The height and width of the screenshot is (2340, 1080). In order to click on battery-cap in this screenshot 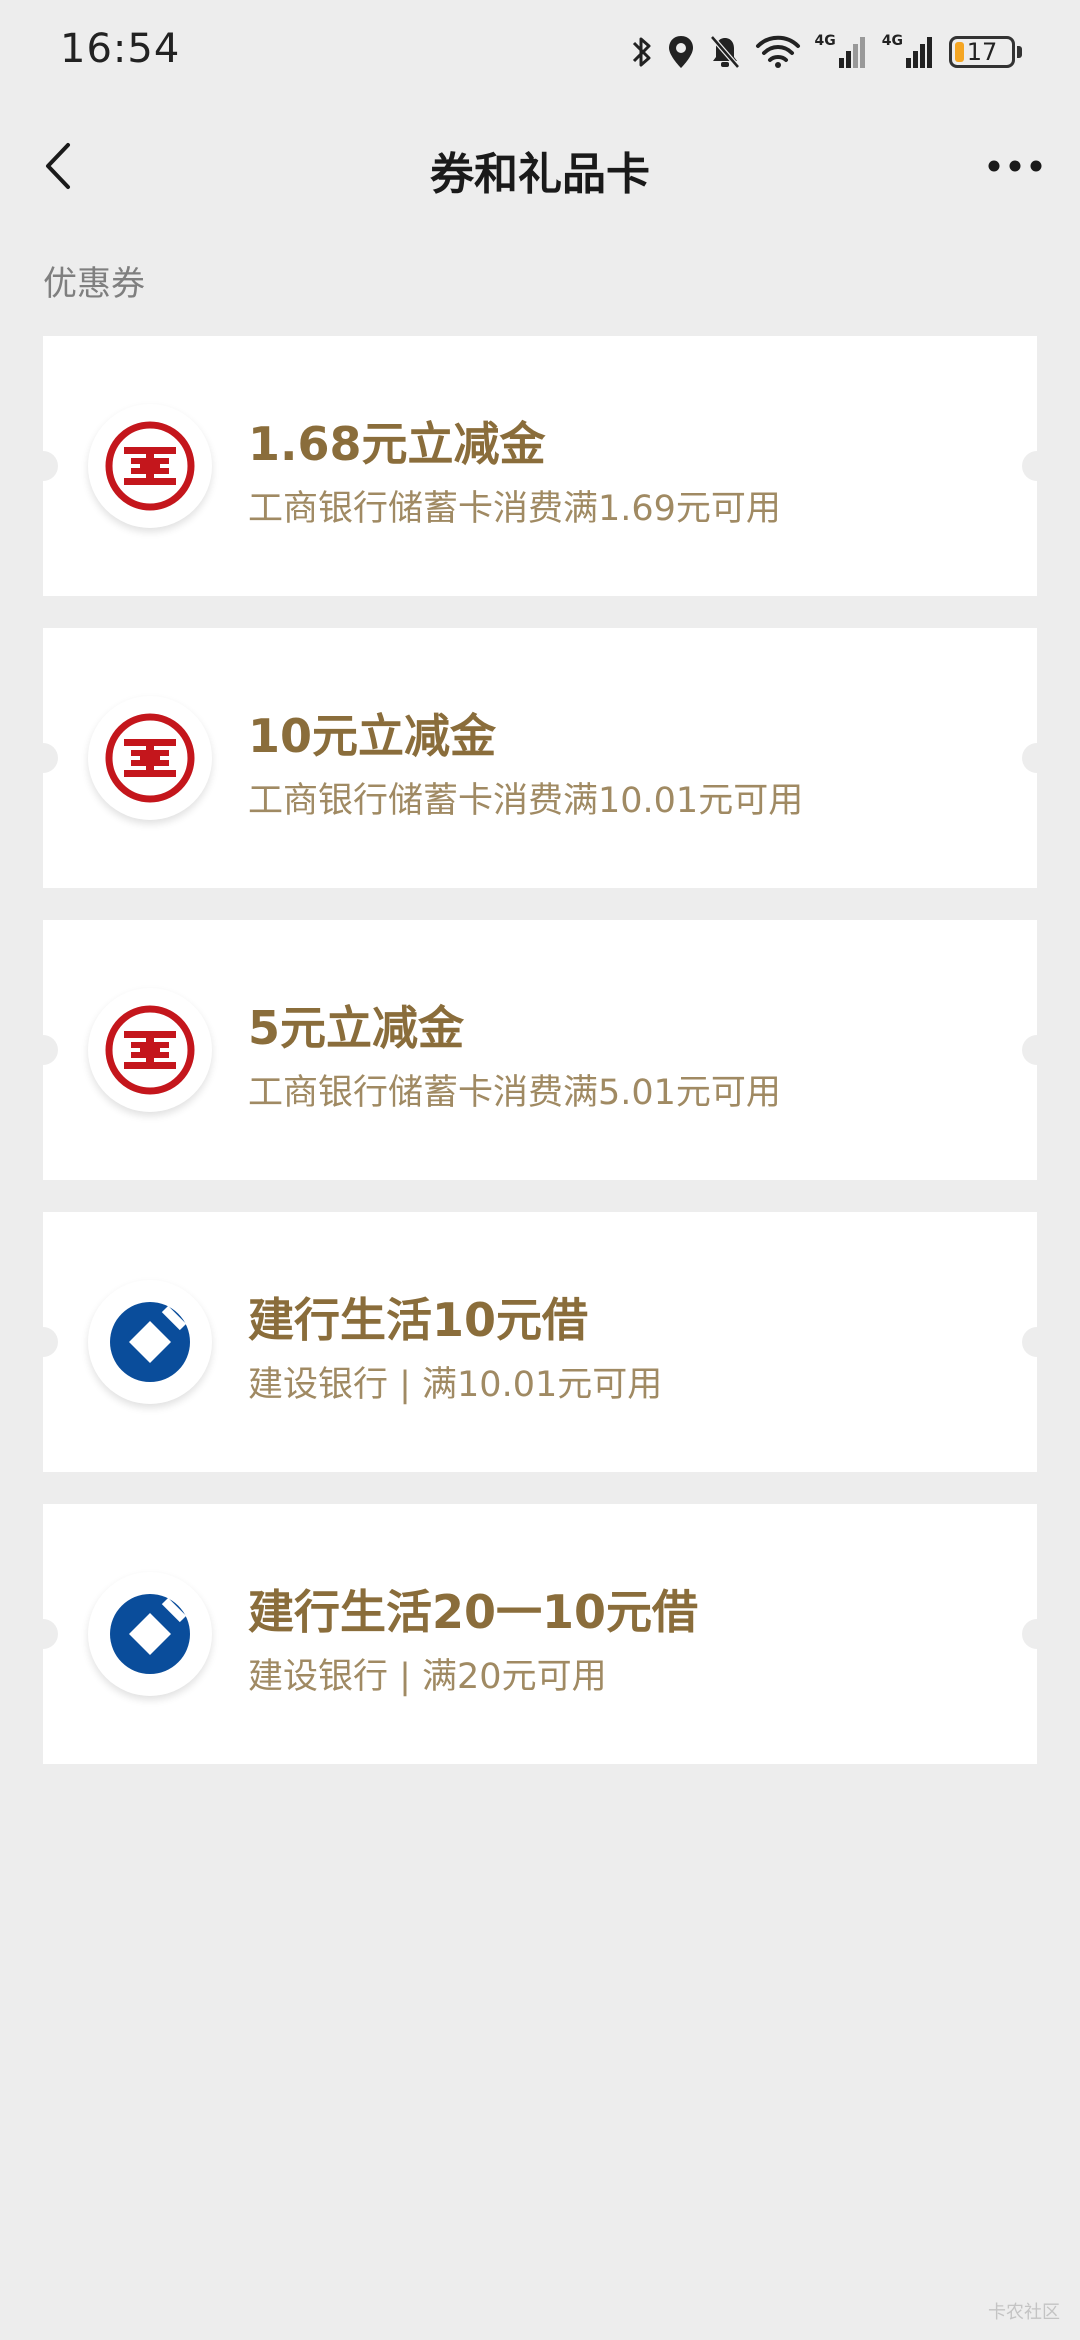, I will do `click(1019, 52)`.